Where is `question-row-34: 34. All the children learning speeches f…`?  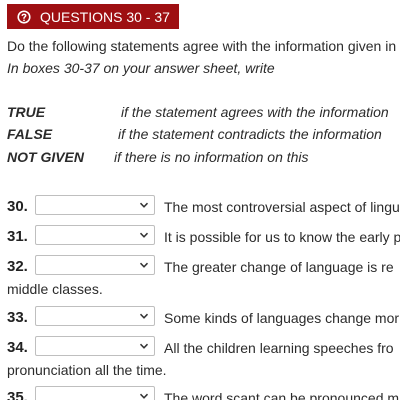
question-row-34: 34. All the children learning speeches f… is located at coordinates (200, 348).